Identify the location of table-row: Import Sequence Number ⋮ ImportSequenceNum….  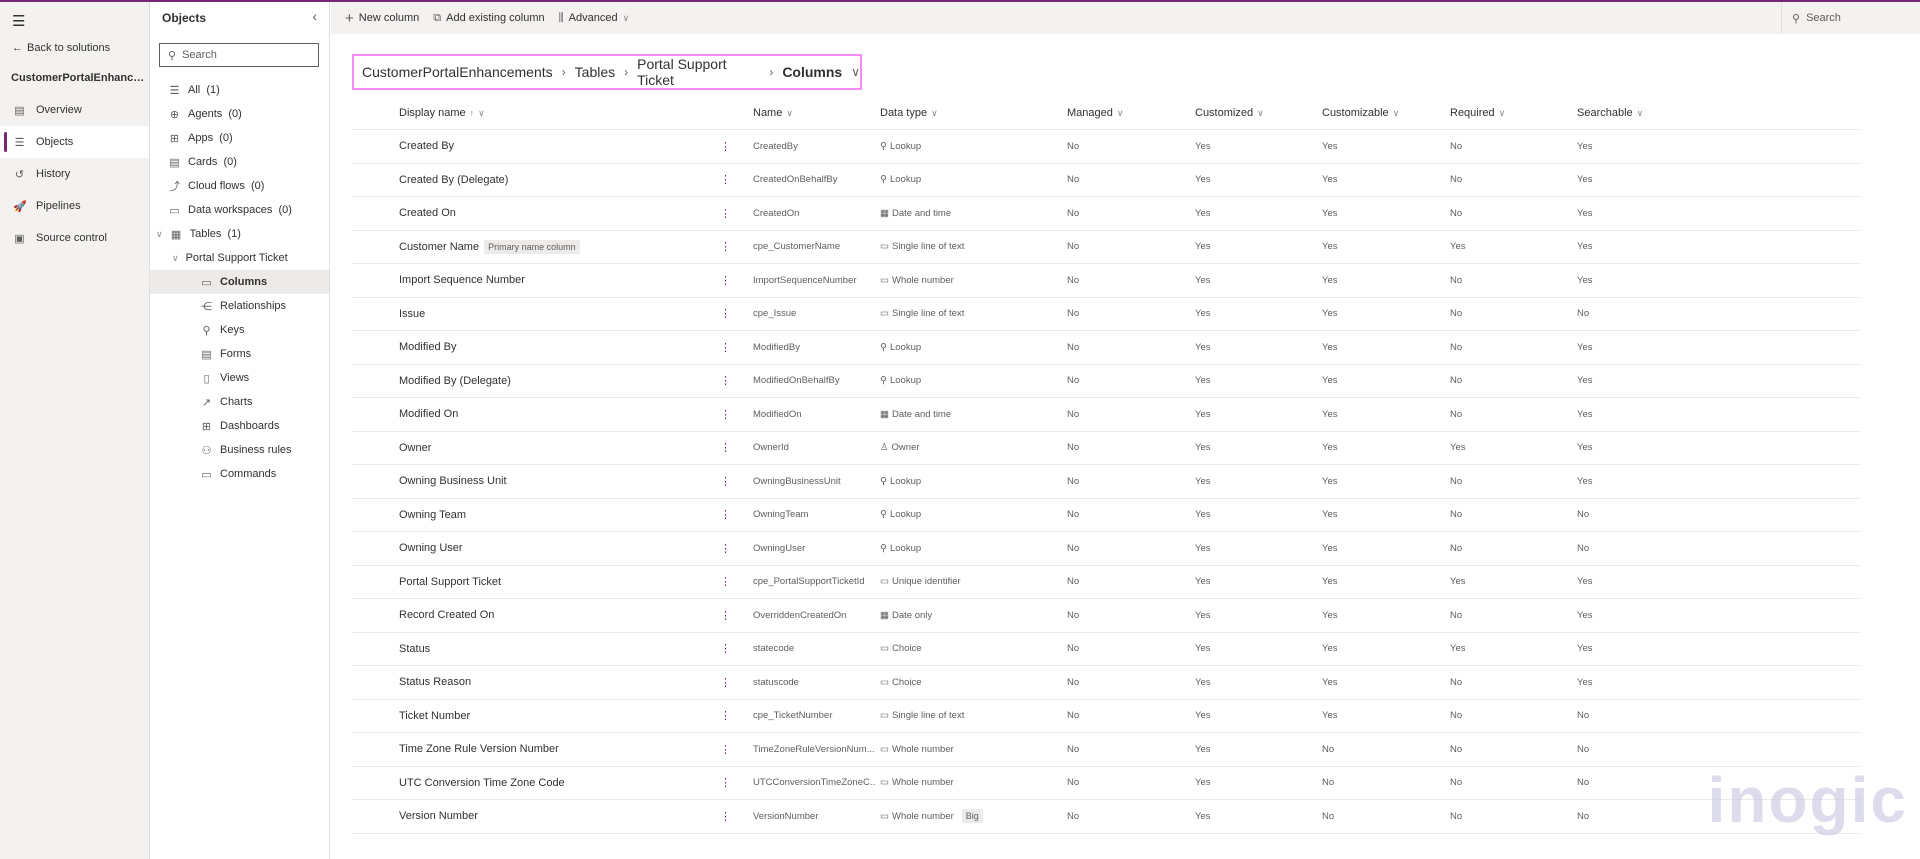
(1106, 281).